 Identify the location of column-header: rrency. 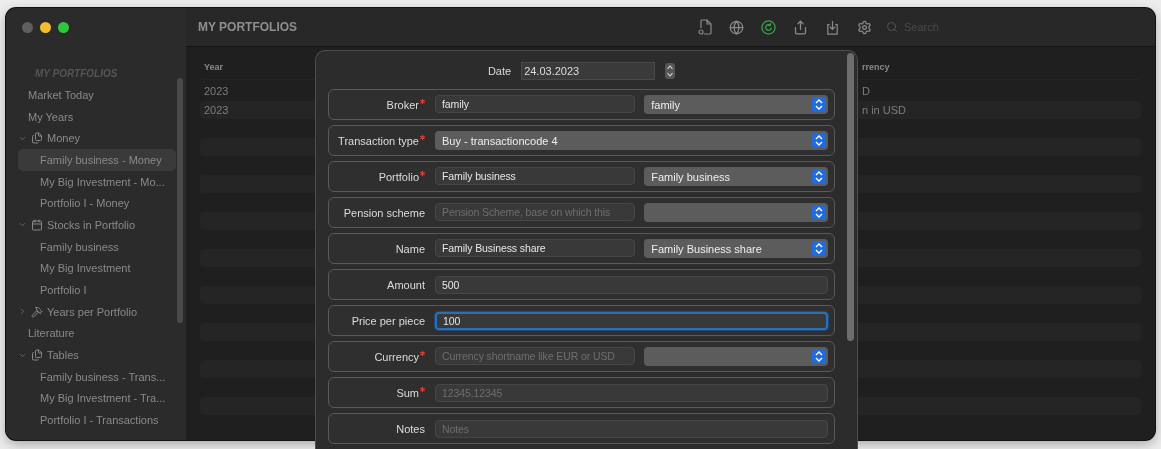
(876, 67).